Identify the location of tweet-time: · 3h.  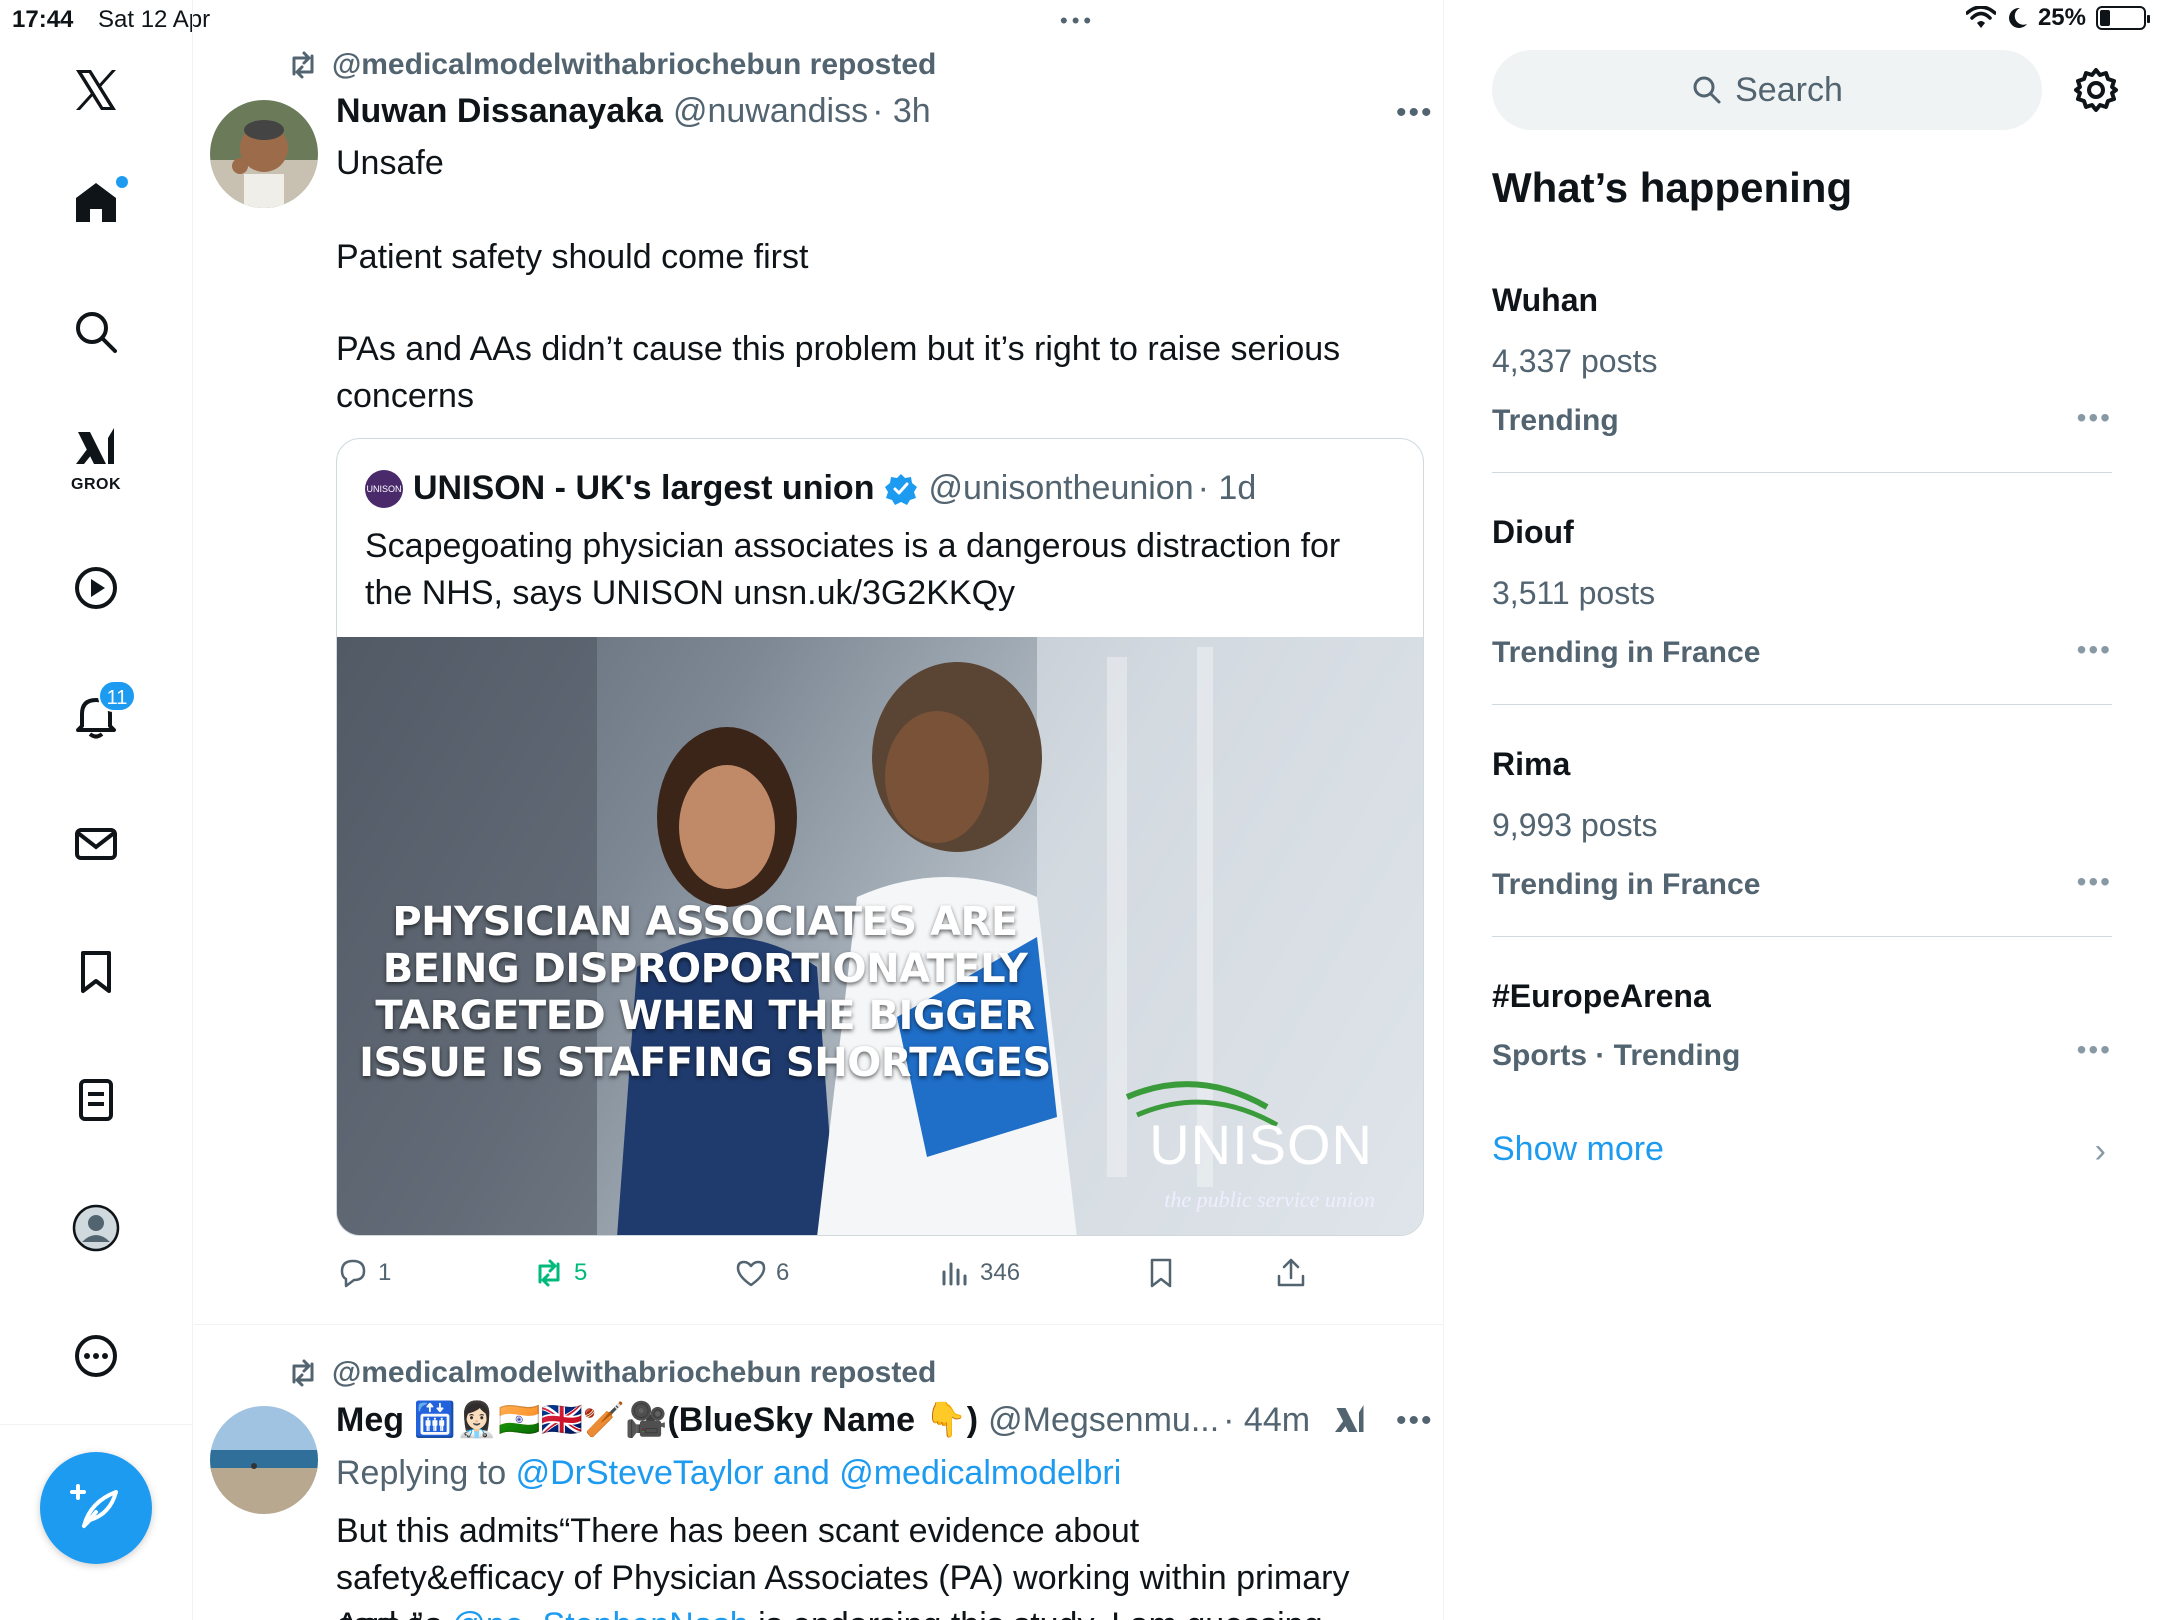
(901, 111).